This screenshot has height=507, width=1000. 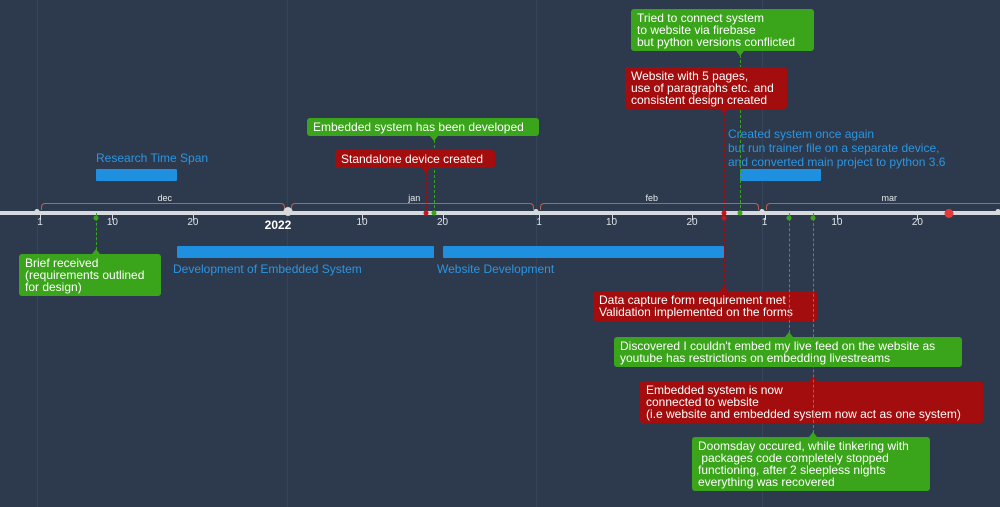 I want to click on year-label: 2022, so click(x=278, y=225).